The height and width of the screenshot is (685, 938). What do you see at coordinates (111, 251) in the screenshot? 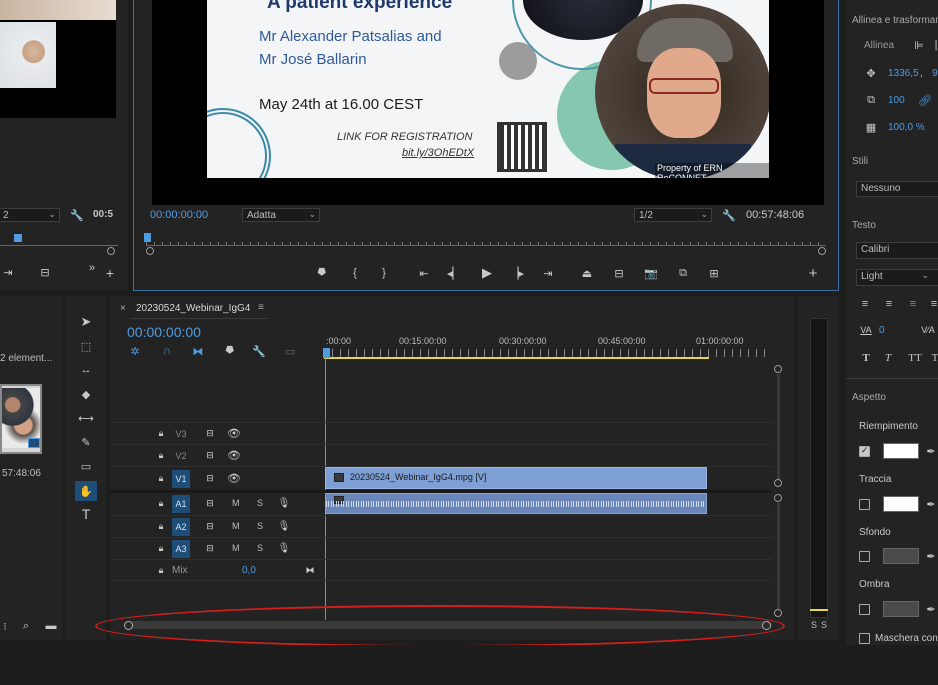
I see `source-scroll-handle` at bounding box center [111, 251].